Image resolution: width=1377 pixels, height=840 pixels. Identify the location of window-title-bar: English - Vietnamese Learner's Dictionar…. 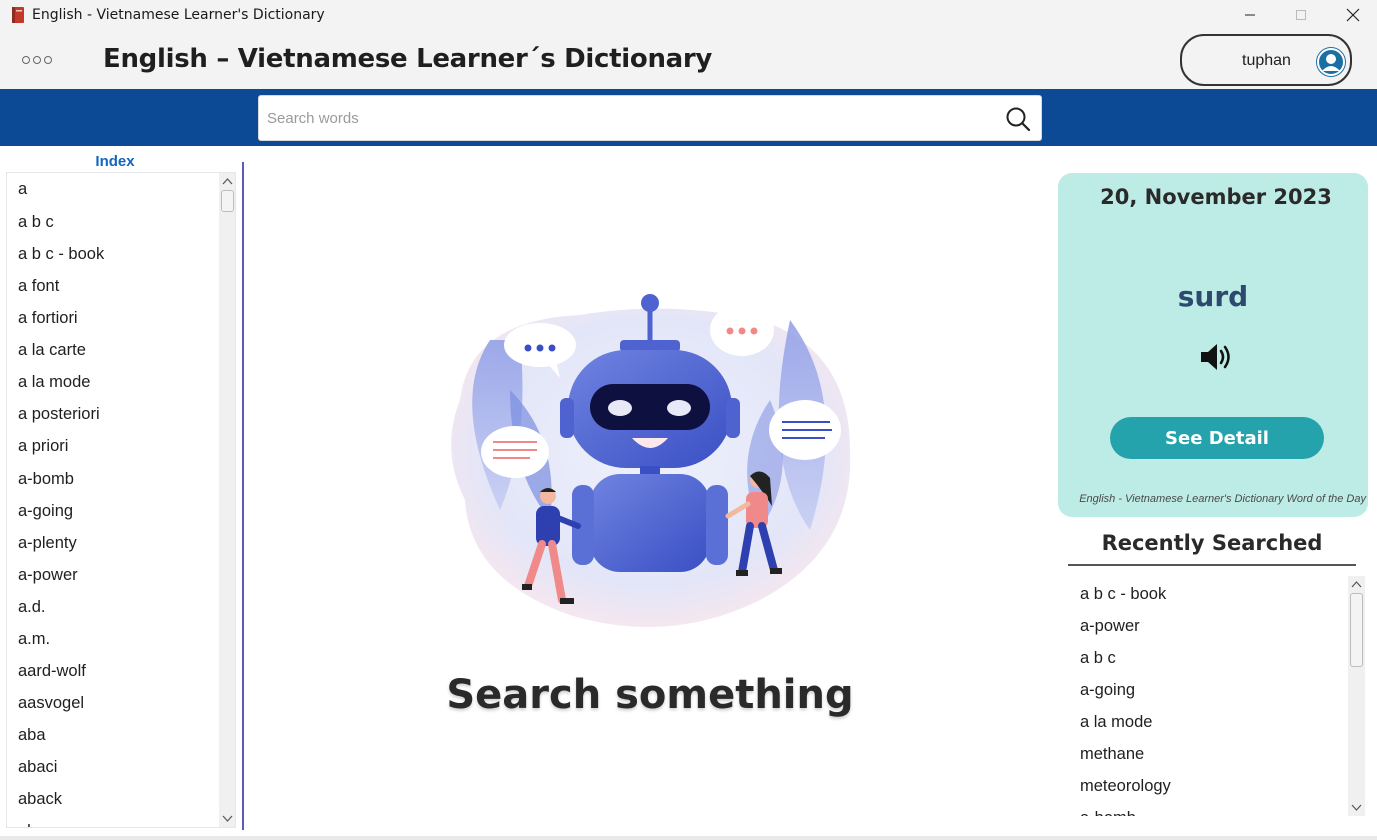
(688, 15).